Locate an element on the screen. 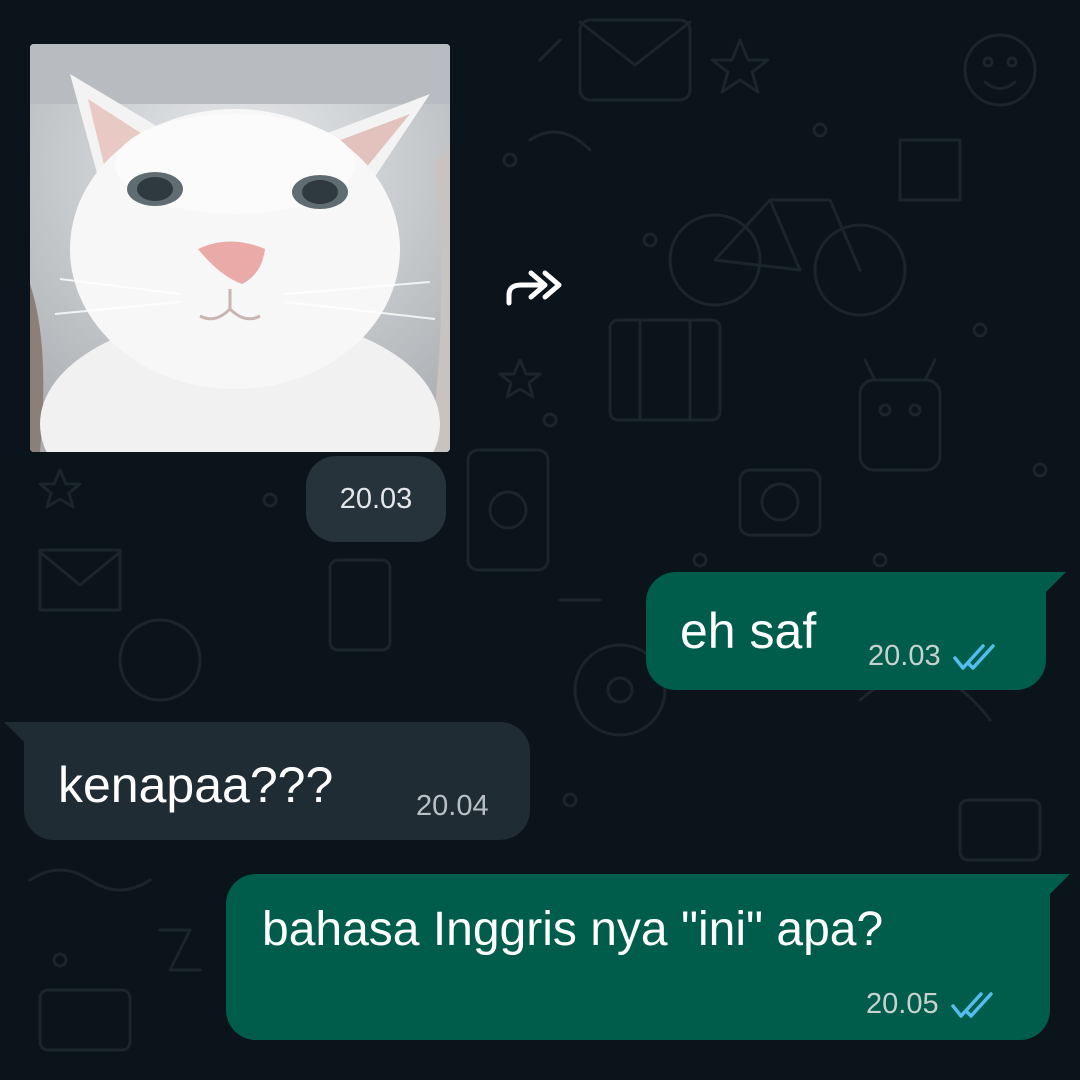 Image resolution: width=1080 pixels, height=1080 pixels. outgoing-message: bahasa Inggris nya "ini" apa? 20.05 is located at coordinates (648, 957).